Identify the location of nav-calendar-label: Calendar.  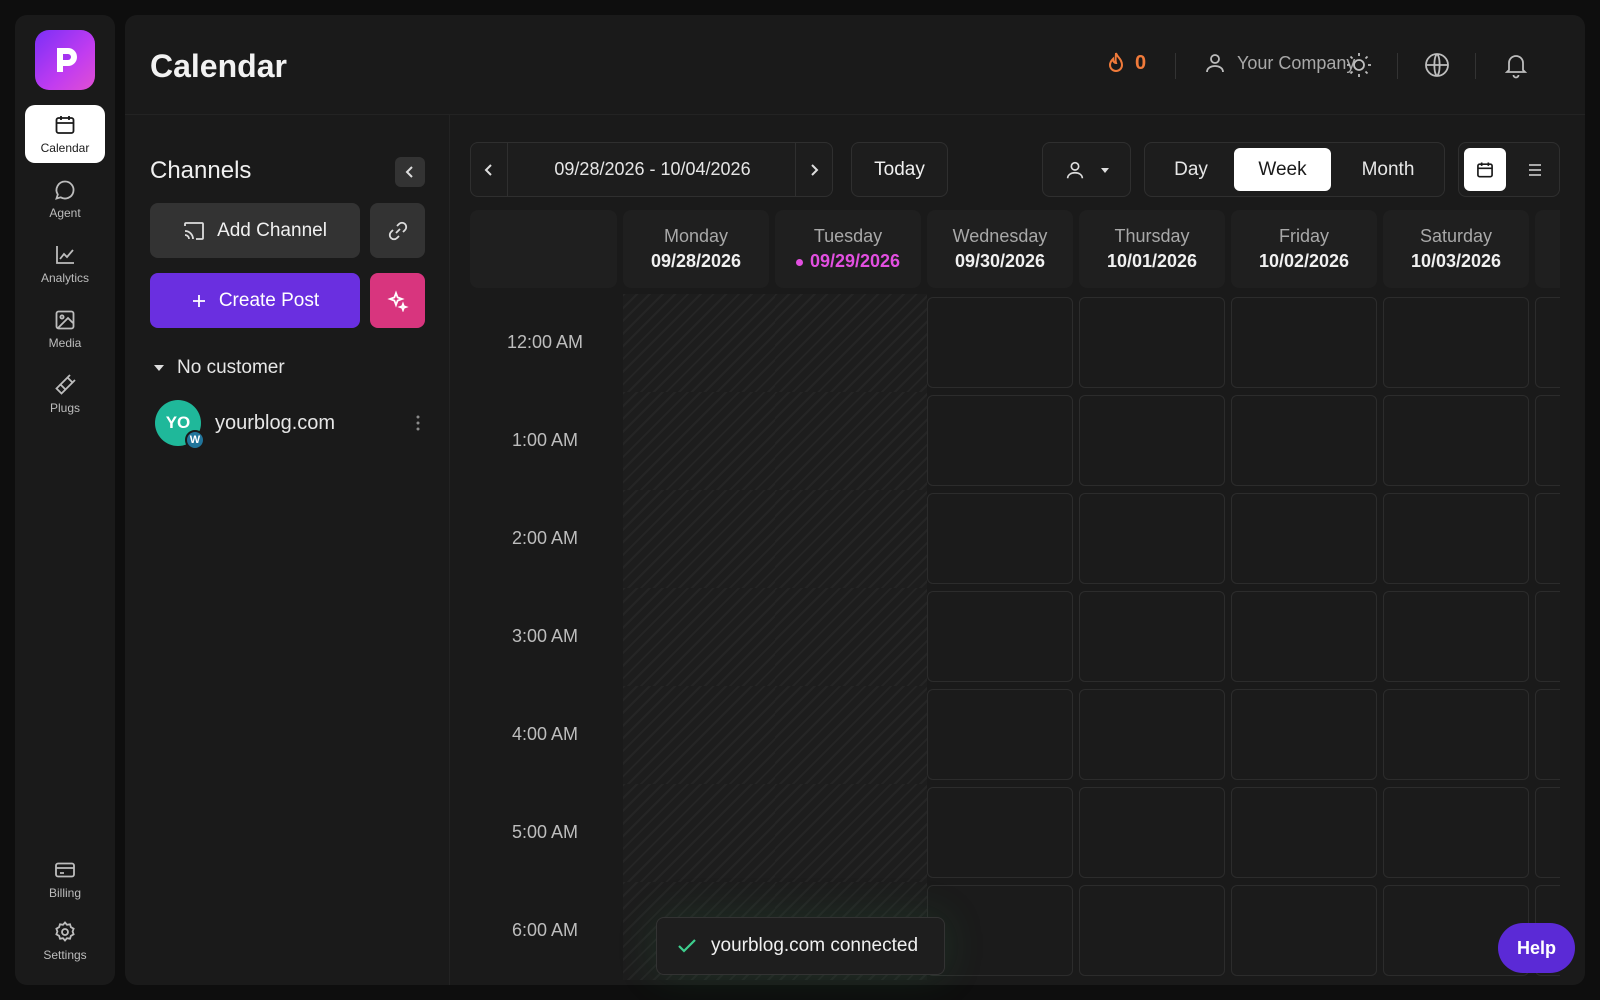
(65, 148).